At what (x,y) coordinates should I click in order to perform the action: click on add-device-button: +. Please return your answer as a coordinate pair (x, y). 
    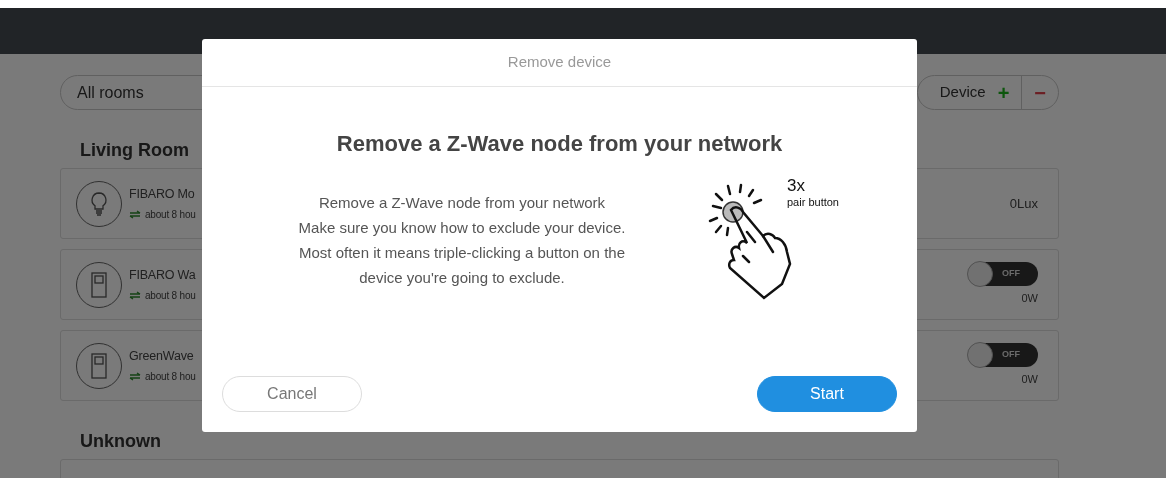
    Looking at the image, I should click on (1007, 92).